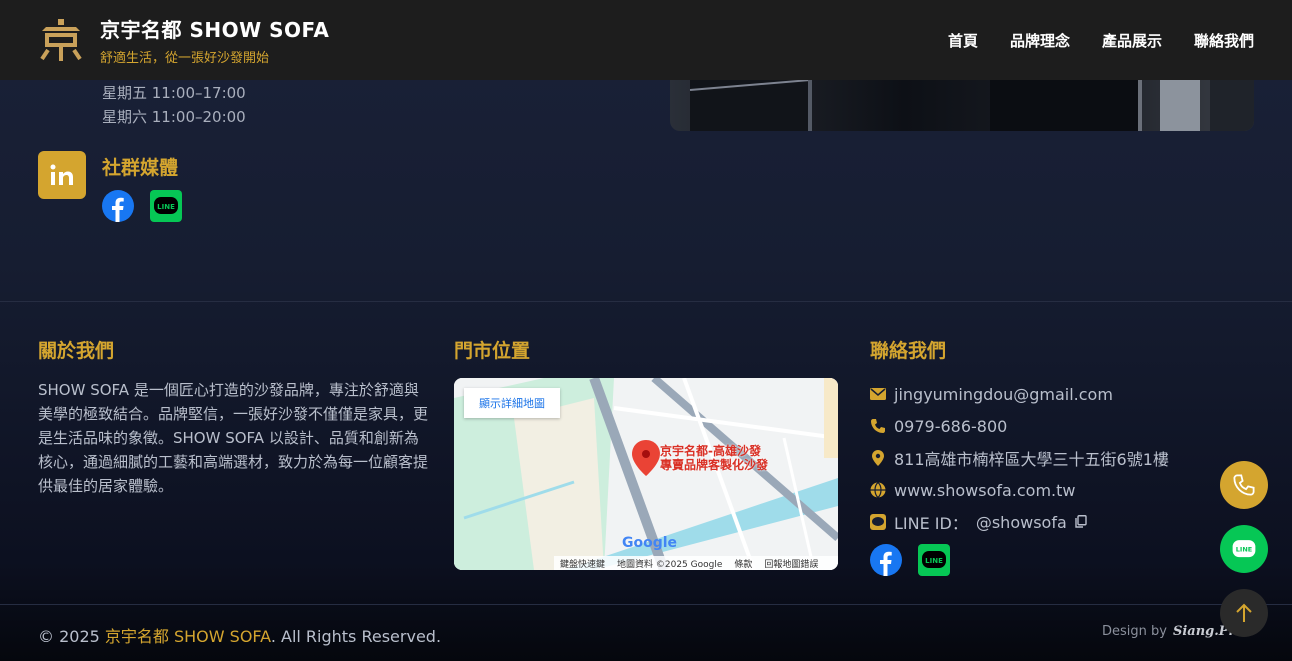 This screenshot has width=1292, height=661. I want to click on brand: 京宇名都 SHOW SOFA 舒適生活，從一張好沙發開始, so click(183, 40).